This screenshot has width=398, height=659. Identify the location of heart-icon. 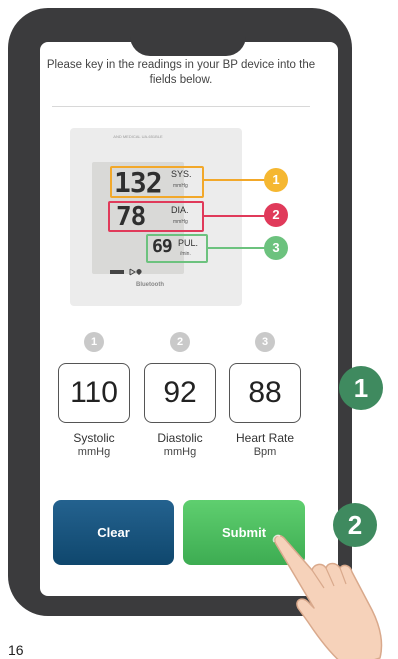
(139, 272).